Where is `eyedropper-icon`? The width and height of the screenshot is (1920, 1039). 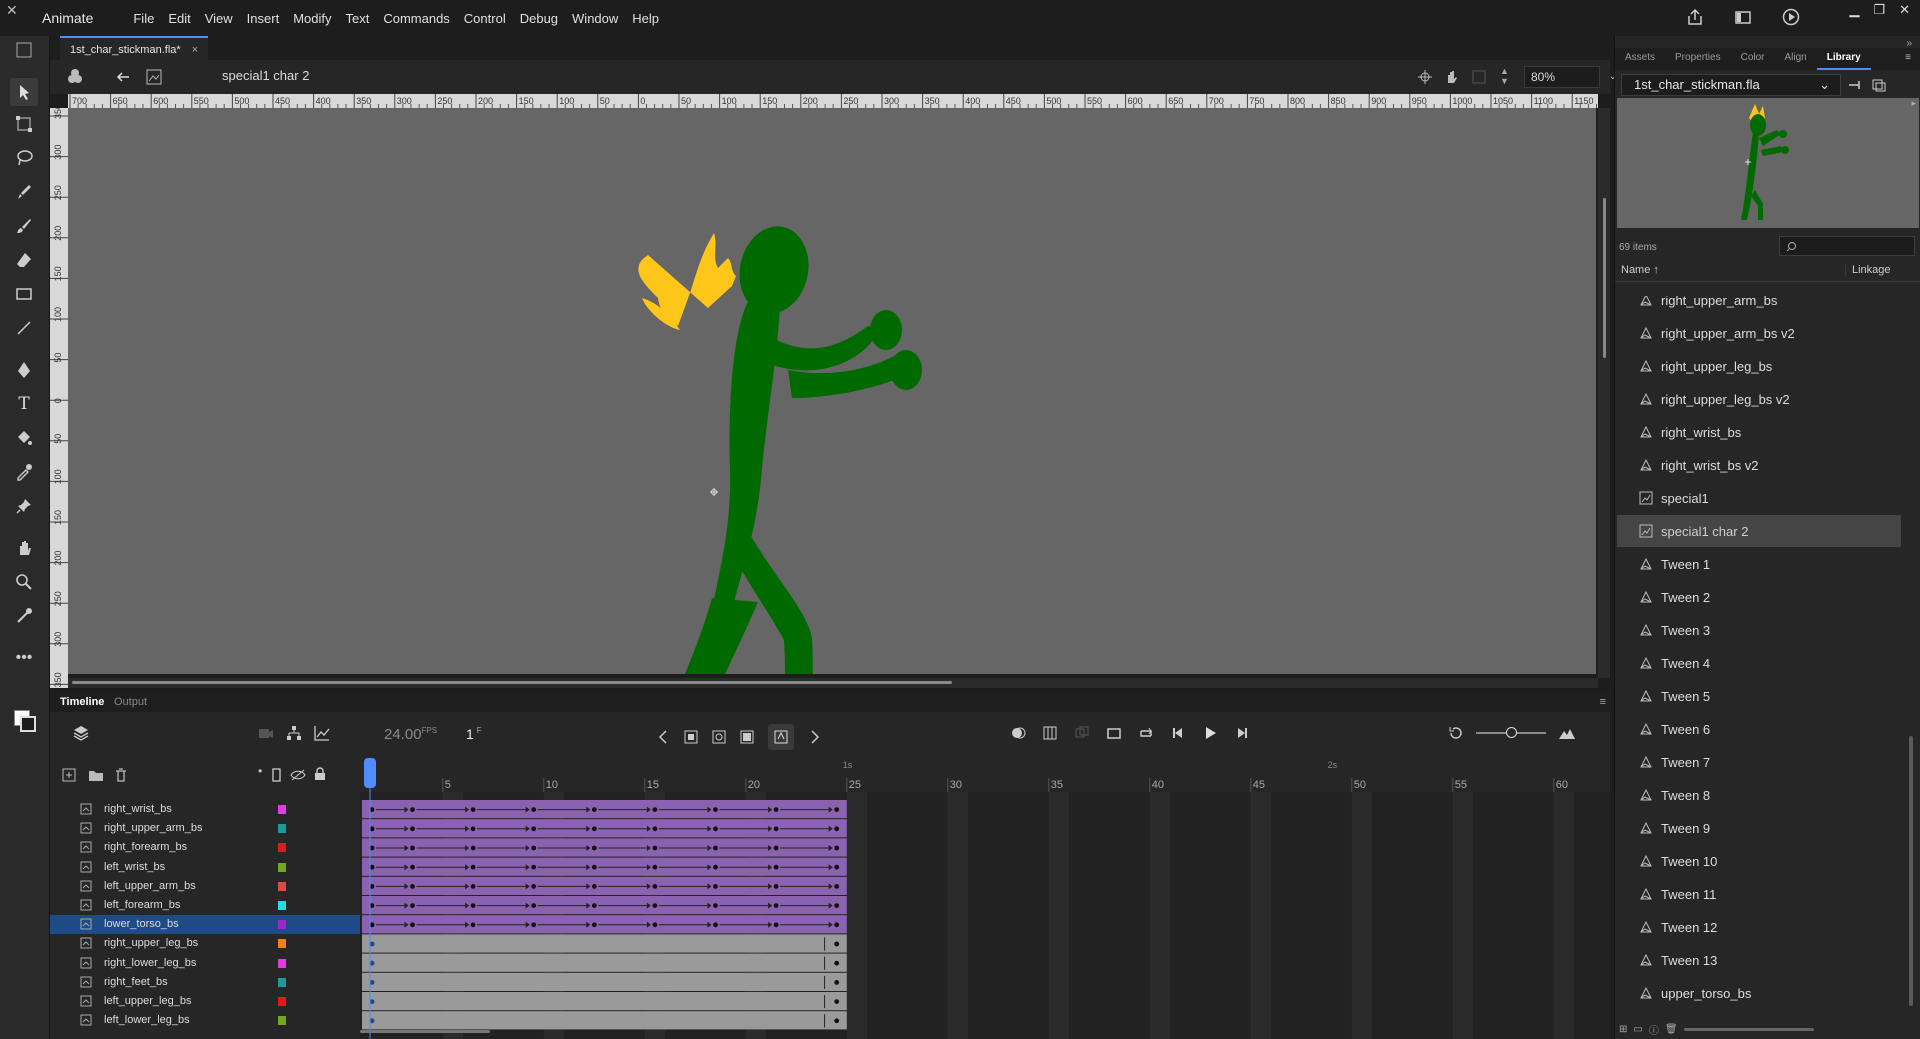
eyedropper-icon is located at coordinates (24, 472).